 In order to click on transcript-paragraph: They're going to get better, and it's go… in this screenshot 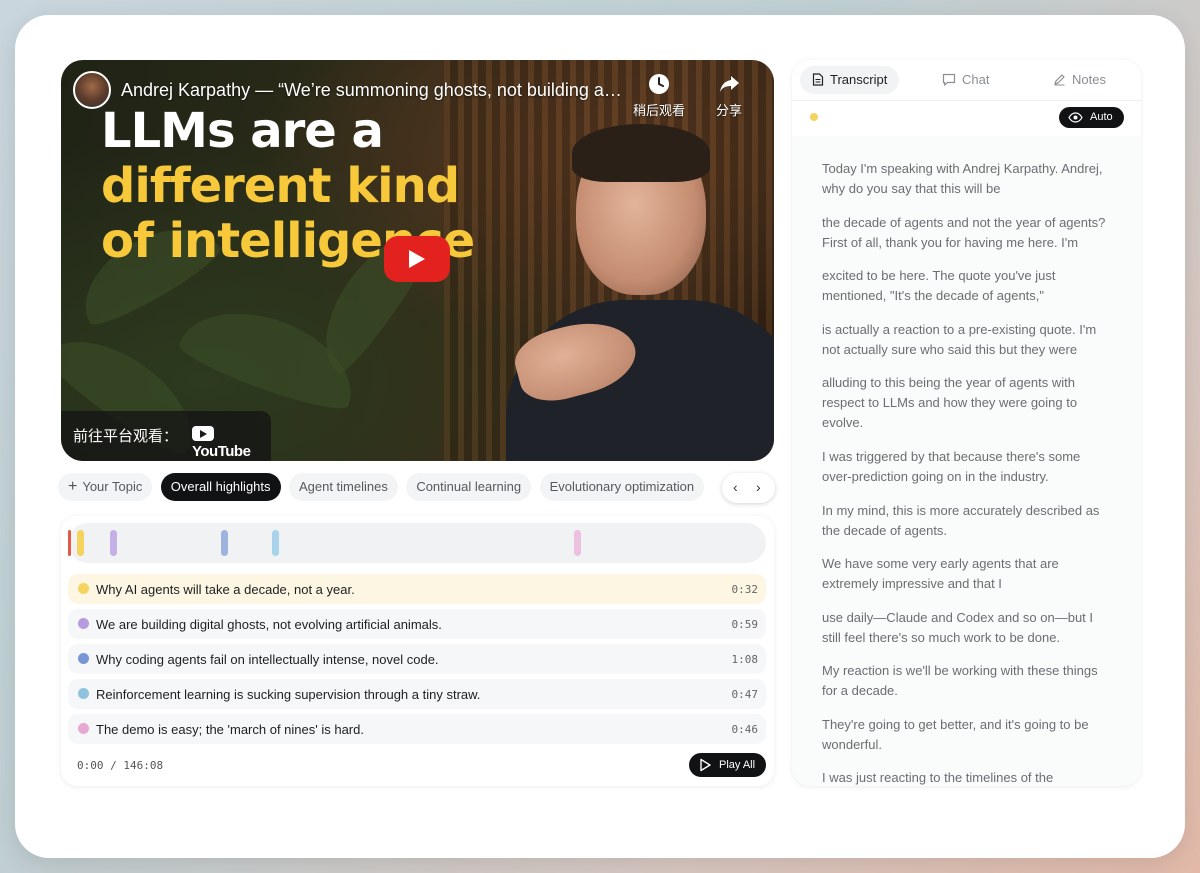, I will do `click(967, 735)`.